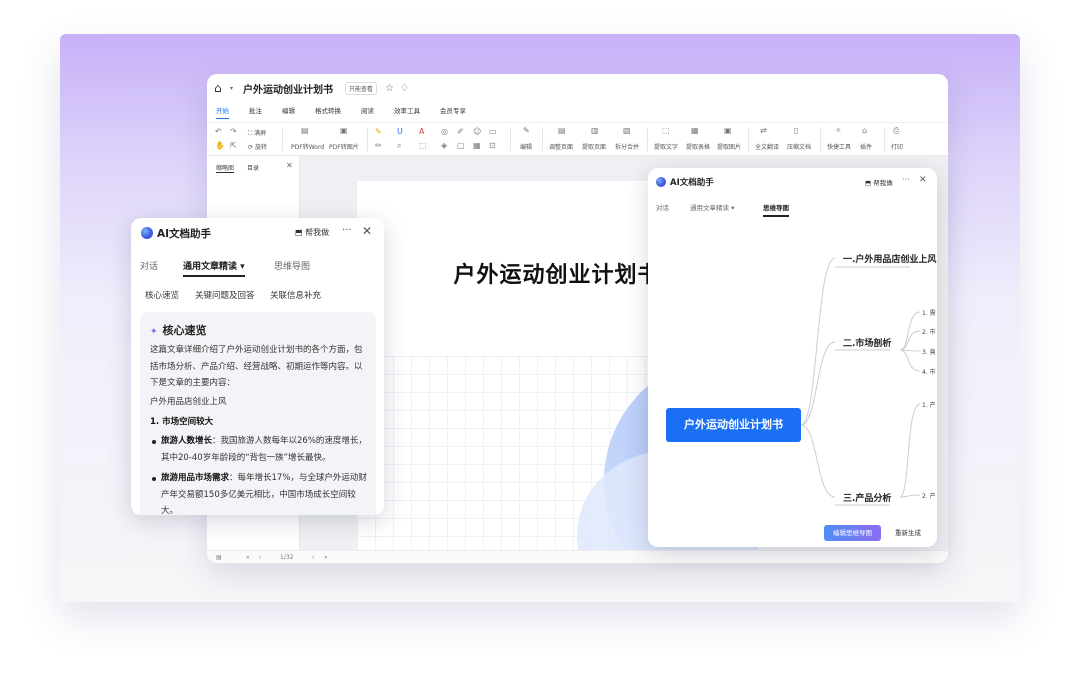  What do you see at coordinates (461, 145) in the screenshot?
I see `note-icon: ▢` at bounding box center [461, 145].